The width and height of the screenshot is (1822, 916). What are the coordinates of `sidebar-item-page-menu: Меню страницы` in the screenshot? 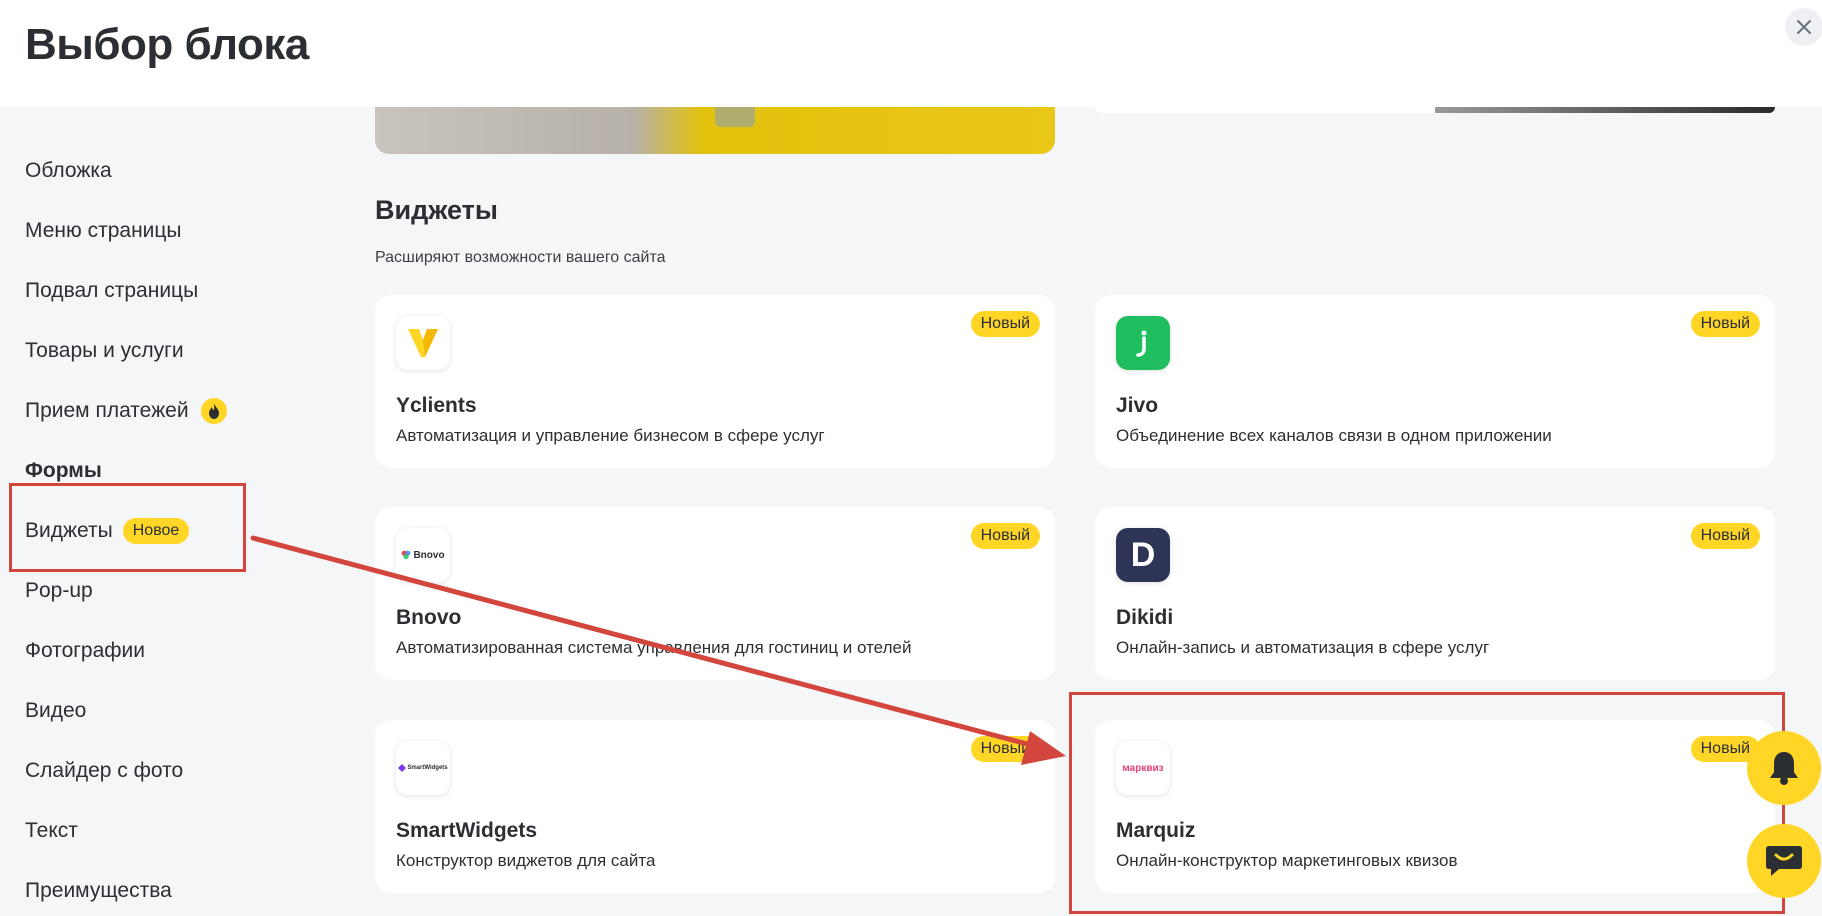 It's located at (103, 231).